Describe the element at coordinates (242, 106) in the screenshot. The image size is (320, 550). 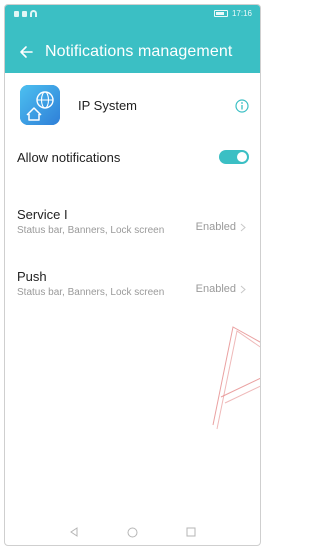
I see `info-icon` at that location.